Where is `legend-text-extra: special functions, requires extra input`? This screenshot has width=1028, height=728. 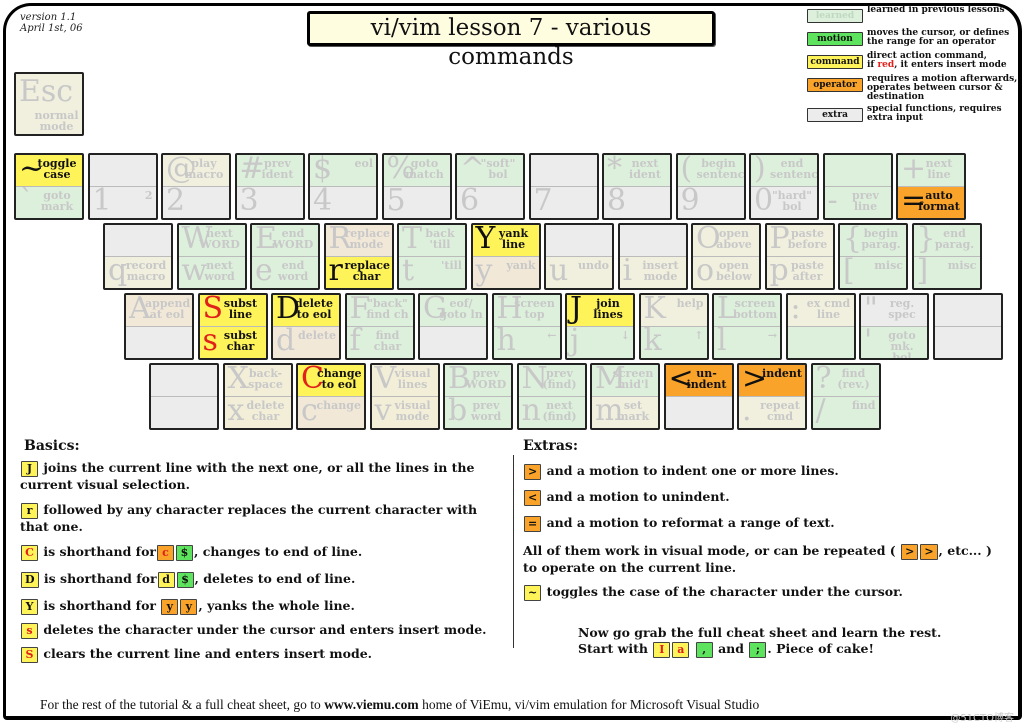 legend-text-extra: special functions, requires extra input is located at coordinates (934, 113).